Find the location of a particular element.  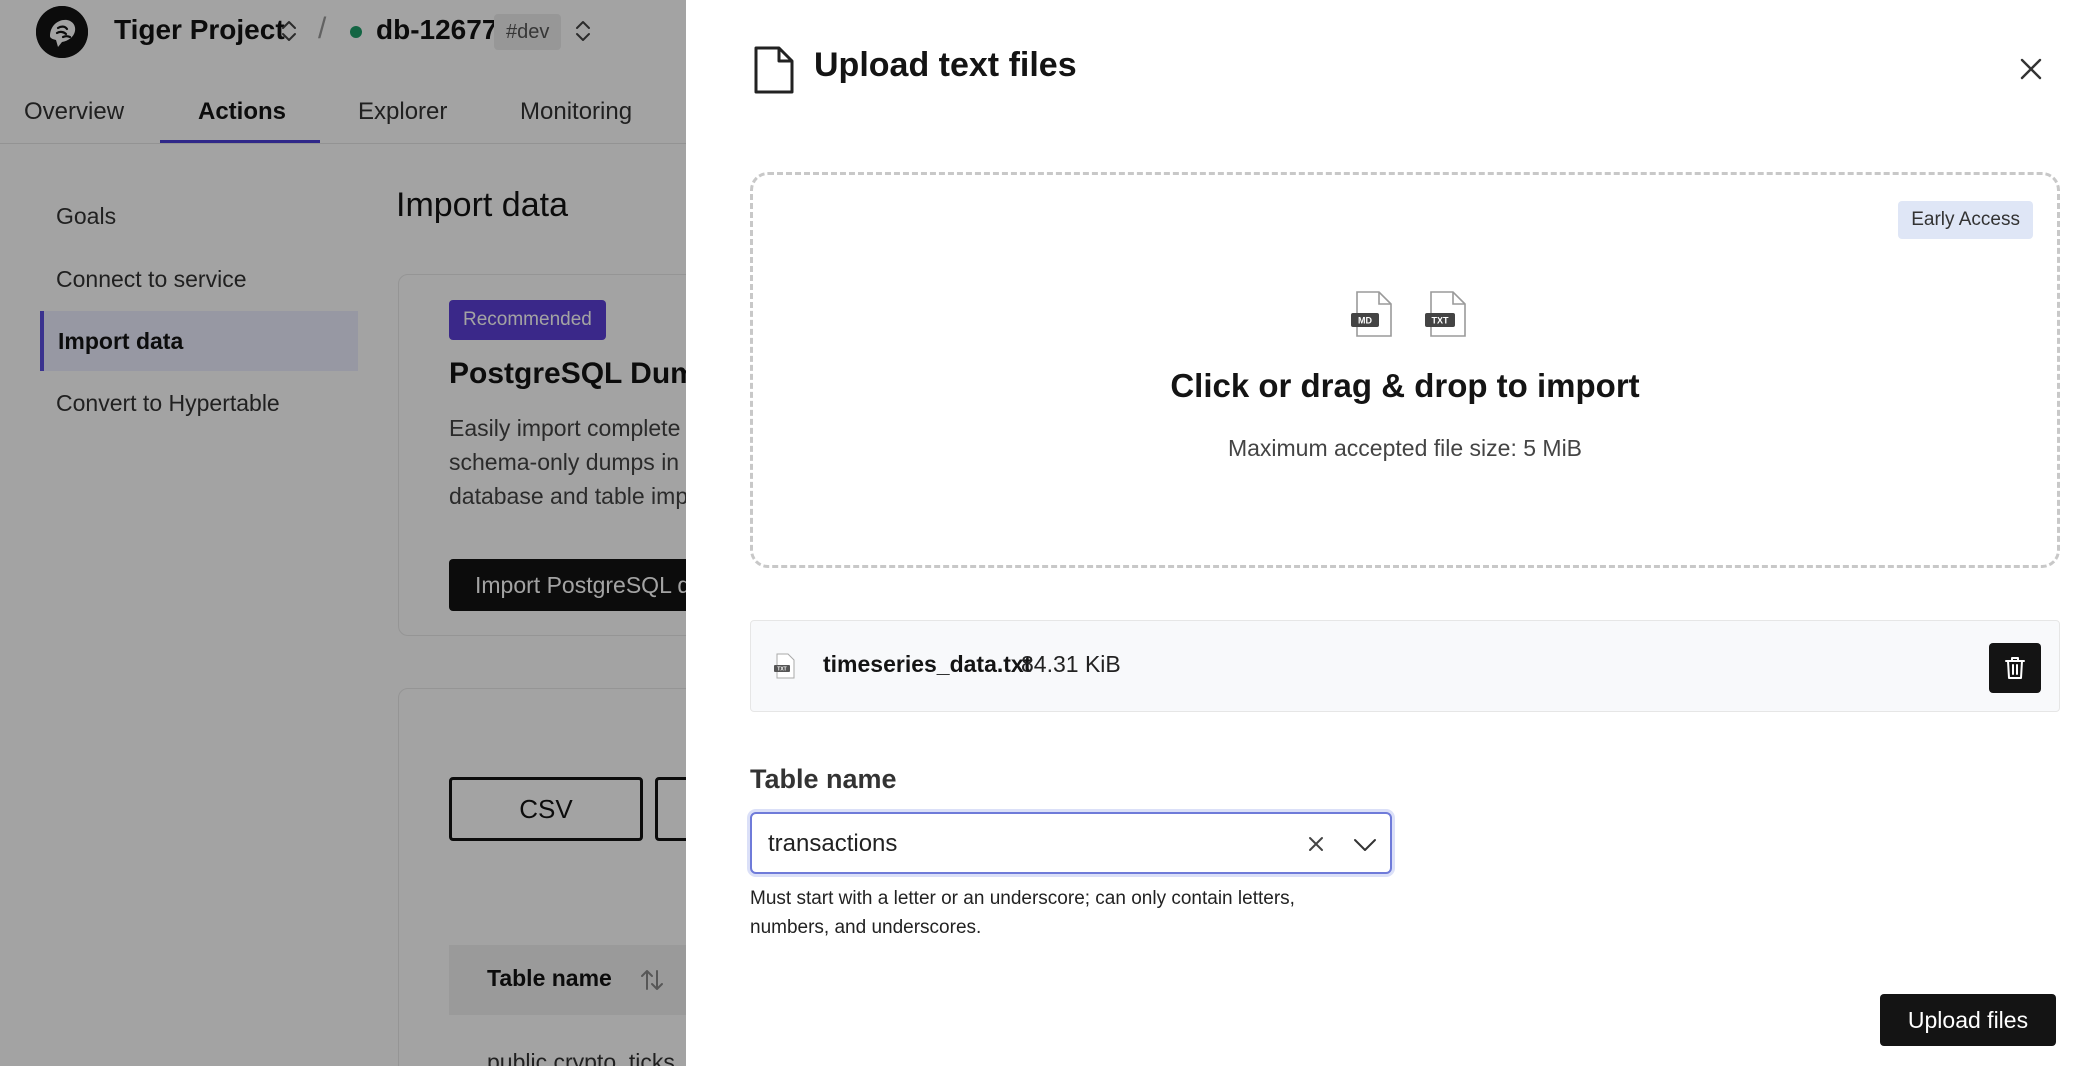

table-name-combobox is located at coordinates (1071, 843).